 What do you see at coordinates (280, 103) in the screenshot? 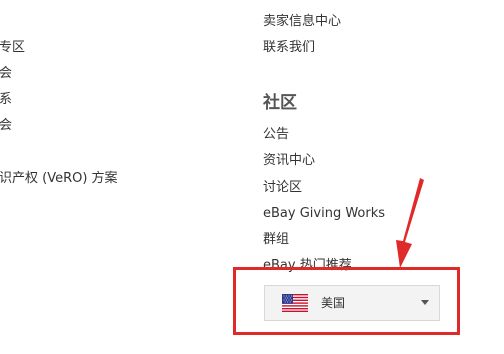
I see `community-heading: 社区` at bounding box center [280, 103].